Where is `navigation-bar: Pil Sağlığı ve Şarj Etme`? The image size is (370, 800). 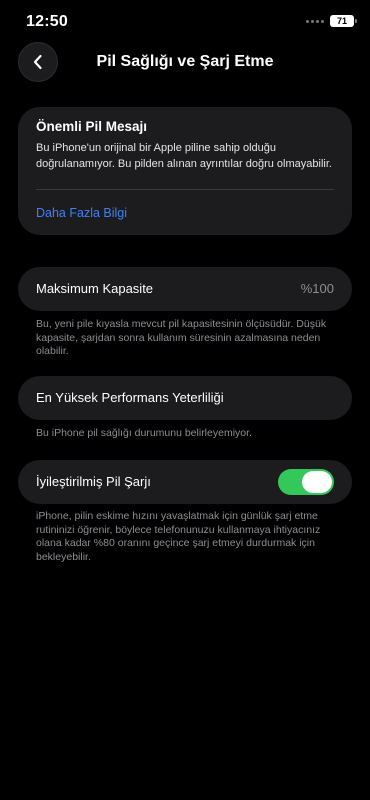 navigation-bar: Pil Sağlığı ve Şarj Etme is located at coordinates (185, 62).